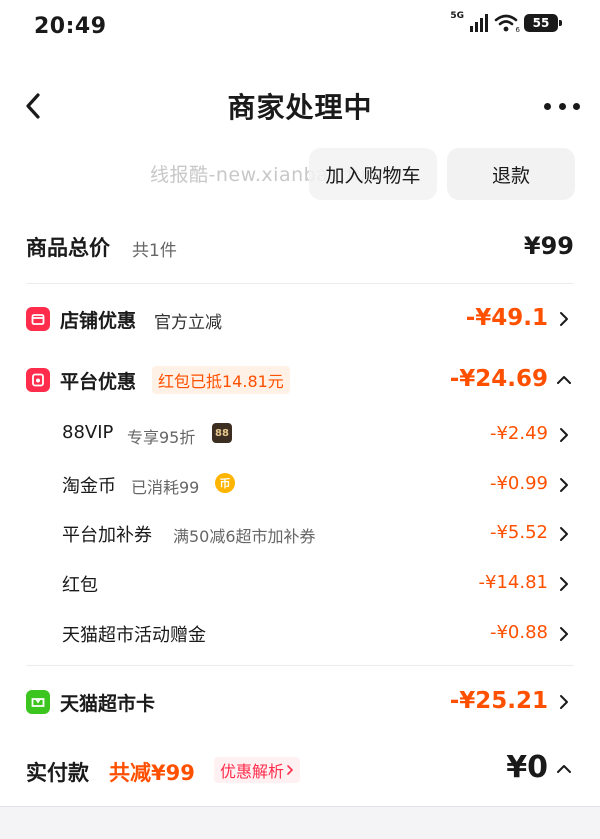 The width and height of the screenshot is (600, 839). What do you see at coordinates (518, 483) in the screenshot?
I see `sub-item-amount: -¥0.99` at bounding box center [518, 483].